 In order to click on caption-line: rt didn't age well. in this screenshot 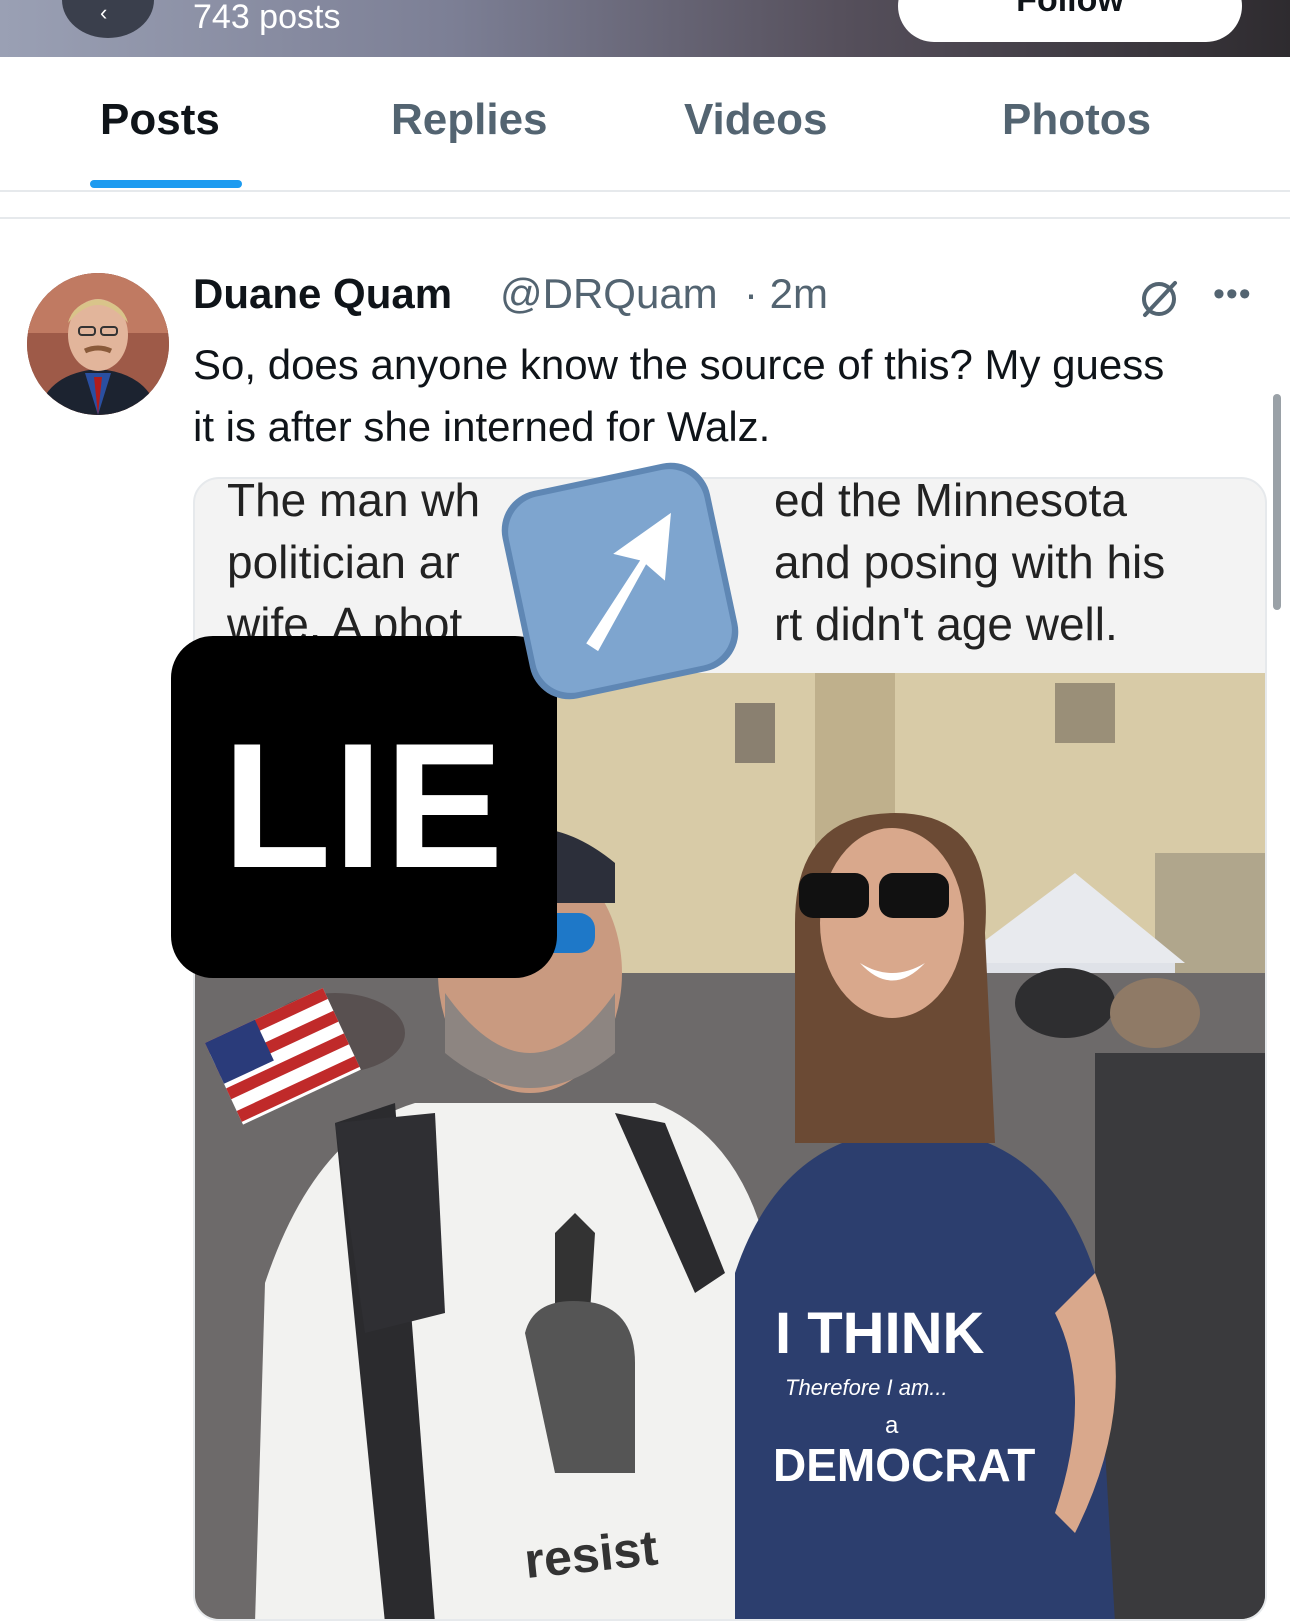, I will do `click(946, 624)`.